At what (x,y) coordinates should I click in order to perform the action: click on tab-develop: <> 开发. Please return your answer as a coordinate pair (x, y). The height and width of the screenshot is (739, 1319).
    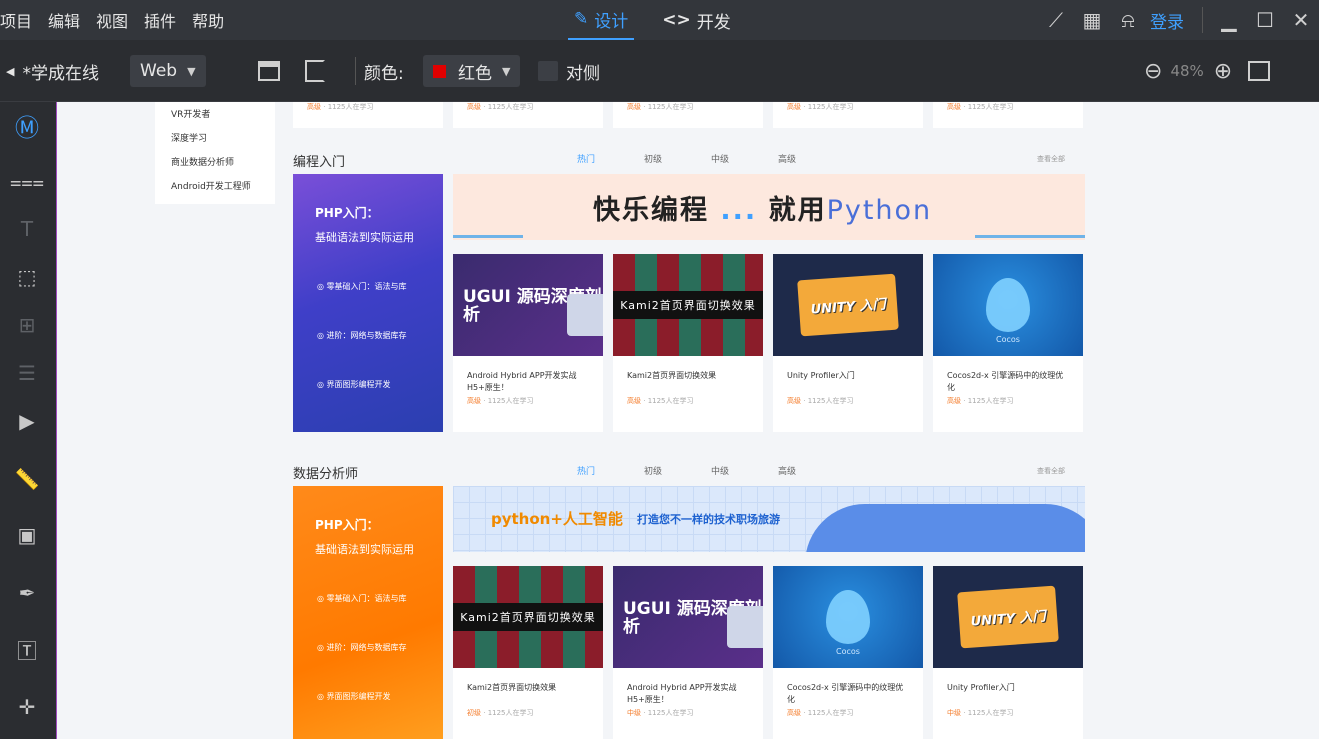
    Looking at the image, I should click on (696, 20).